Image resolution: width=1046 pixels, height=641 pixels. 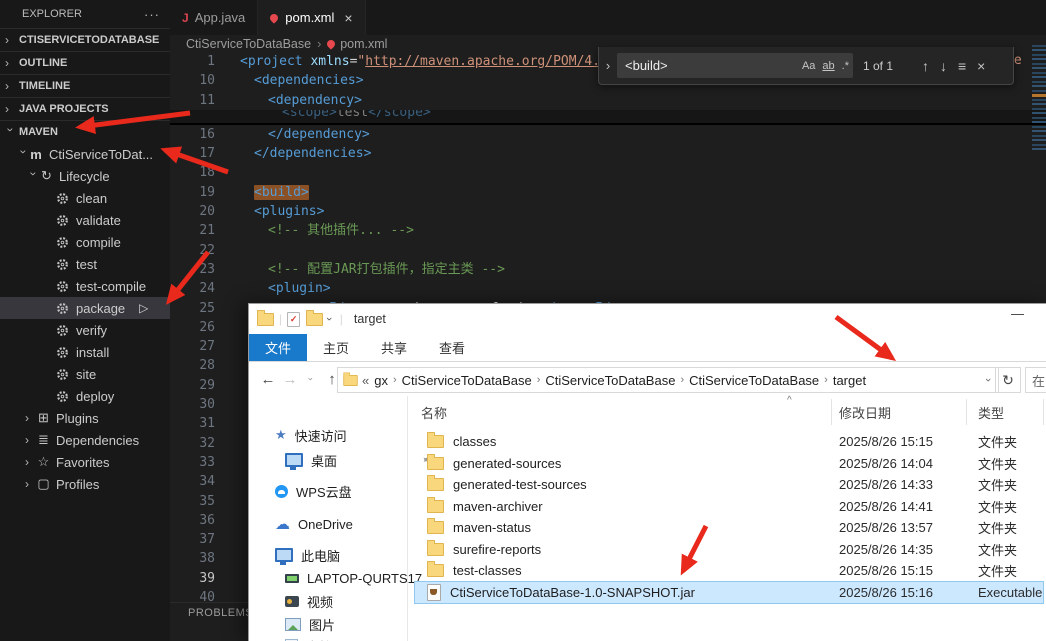 What do you see at coordinates (808, 66) in the screenshot?
I see `match-case-icon: Aa` at bounding box center [808, 66].